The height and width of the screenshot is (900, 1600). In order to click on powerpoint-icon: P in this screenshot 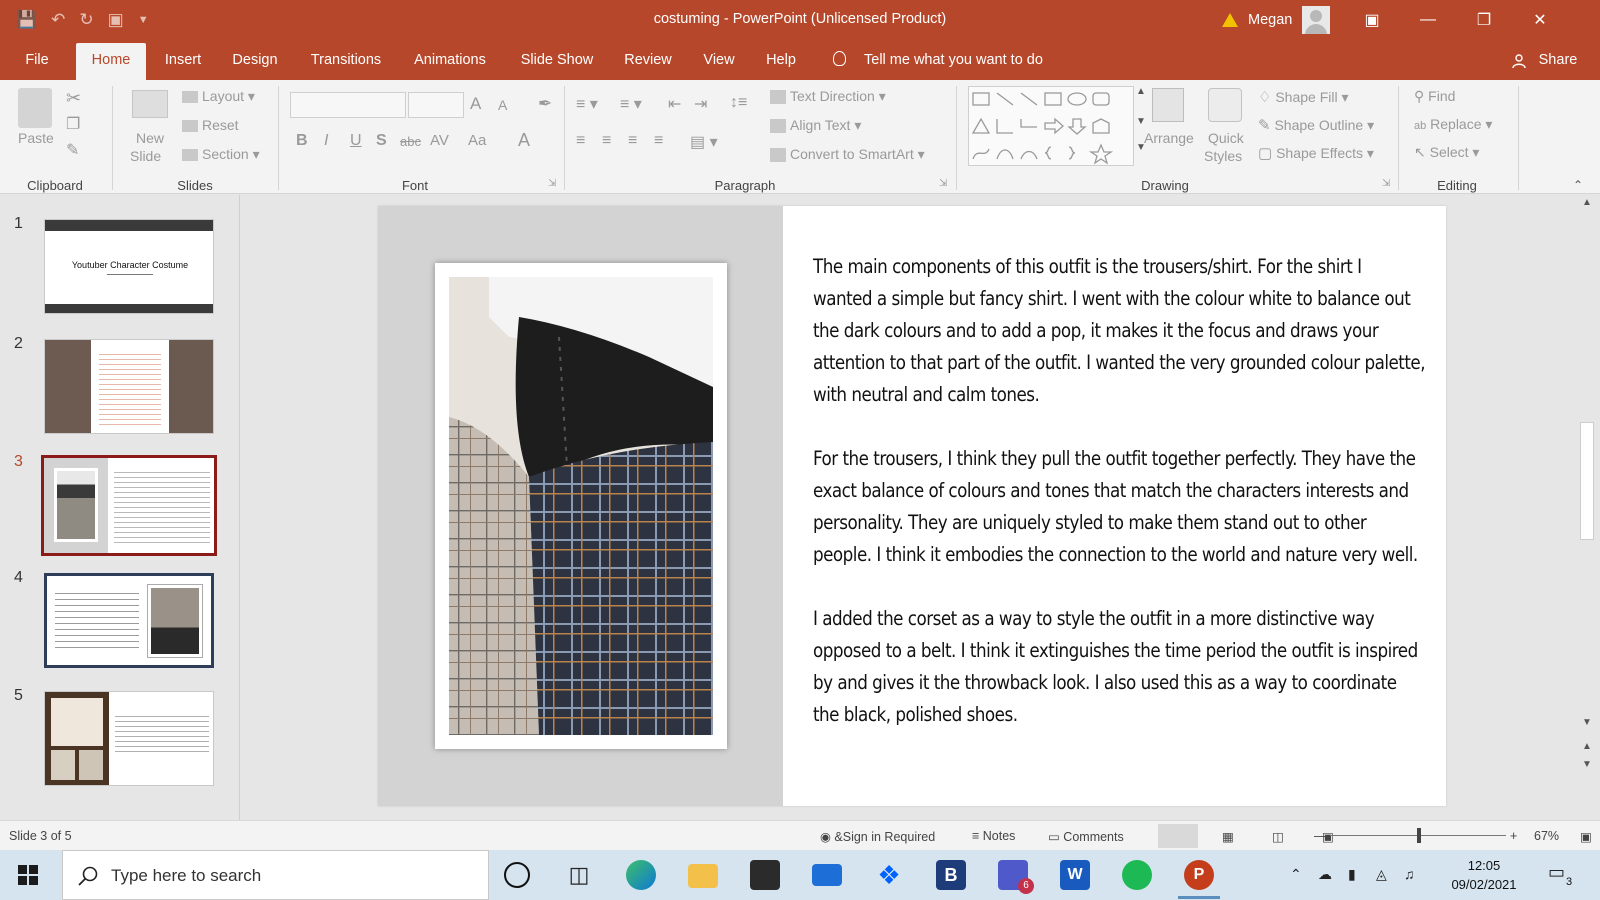, I will do `click(1199, 875)`.